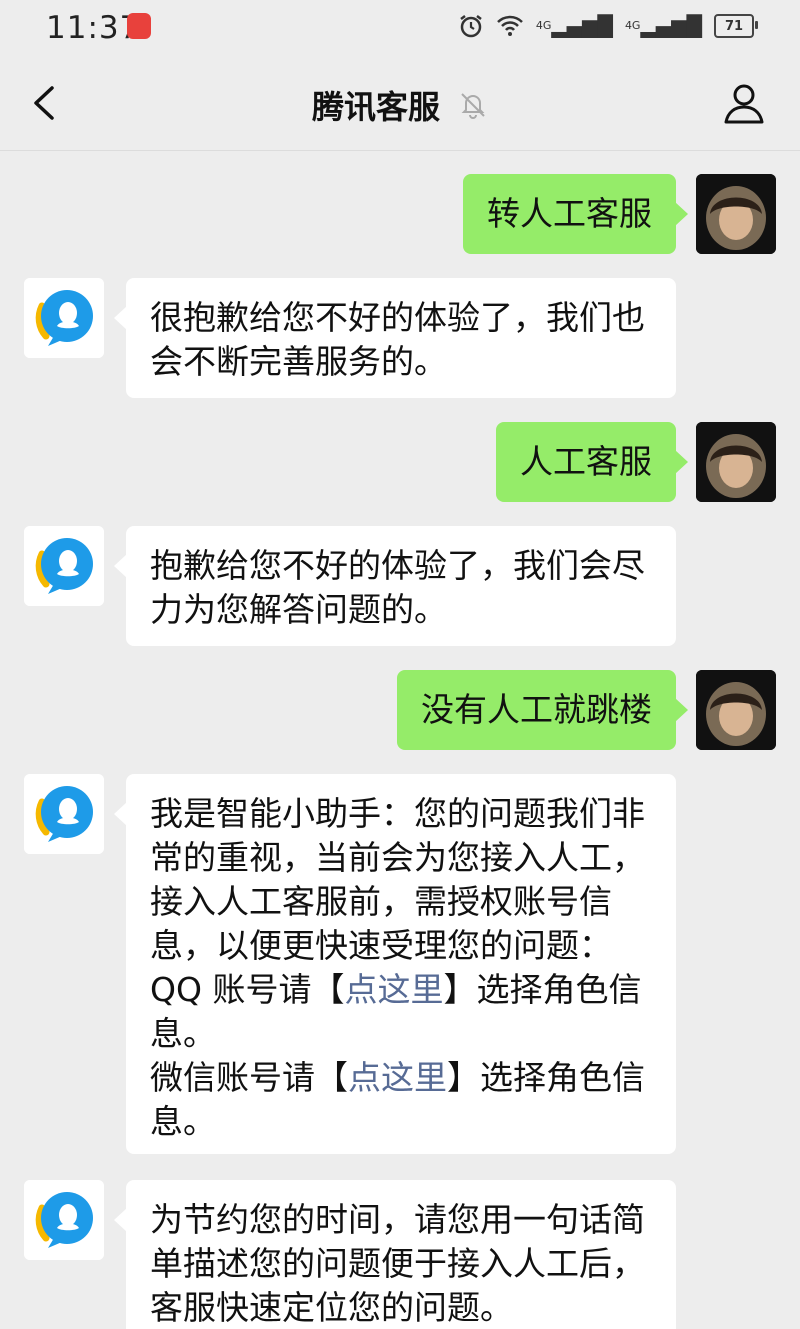 The height and width of the screenshot is (1329, 800). I want to click on message-row-incoming: 很抱歉给您不好的体验了，我们也会不断完善服务的。, so click(400, 338).